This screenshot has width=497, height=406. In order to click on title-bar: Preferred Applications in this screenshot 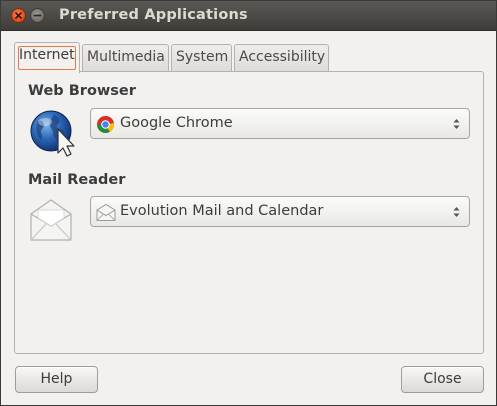, I will do `click(248, 16)`.